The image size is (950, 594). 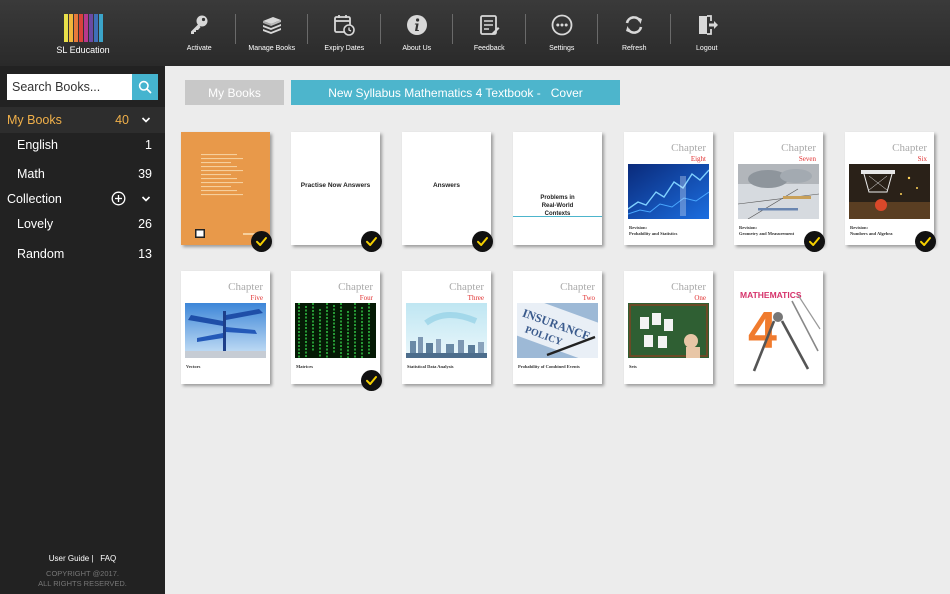 What do you see at coordinates (634, 48) in the screenshot?
I see `toolbar-button-label: Refresh` at bounding box center [634, 48].